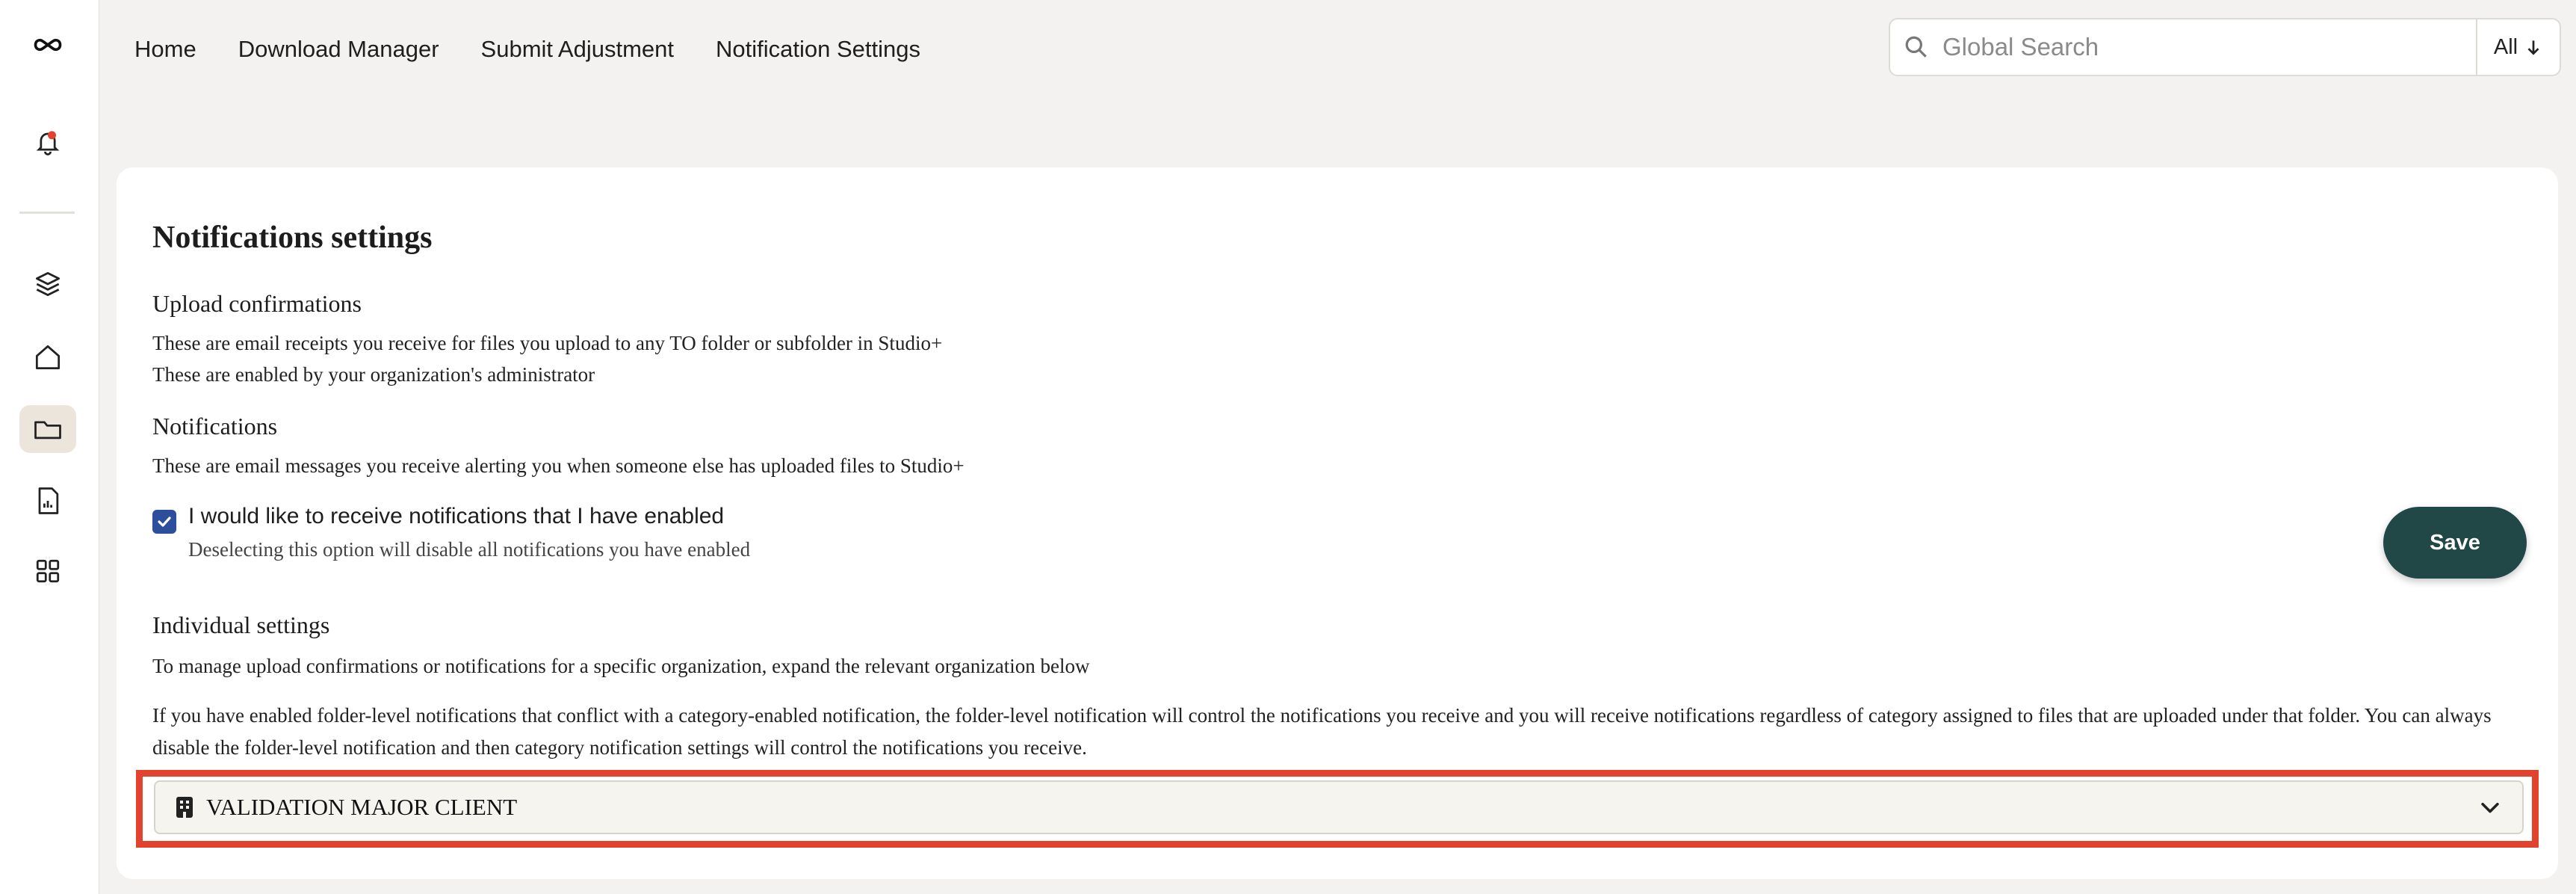 The image size is (2576, 894). I want to click on global-search: All, so click(2225, 47).